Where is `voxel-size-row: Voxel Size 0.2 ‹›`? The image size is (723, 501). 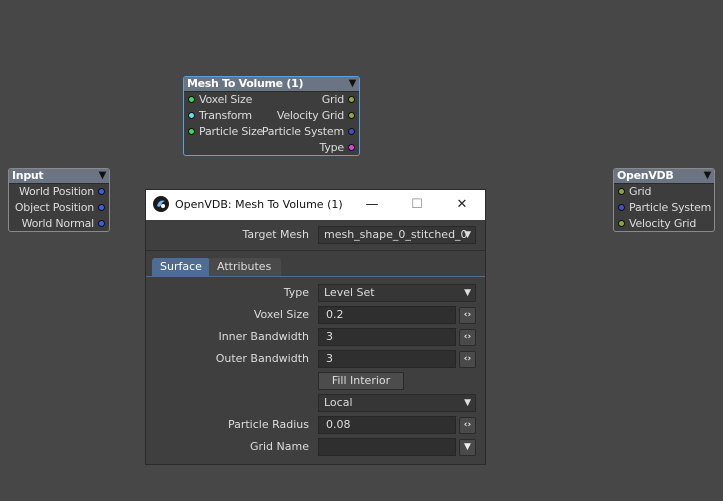 voxel-size-row: Voxel Size 0.2 ‹› is located at coordinates (315, 315).